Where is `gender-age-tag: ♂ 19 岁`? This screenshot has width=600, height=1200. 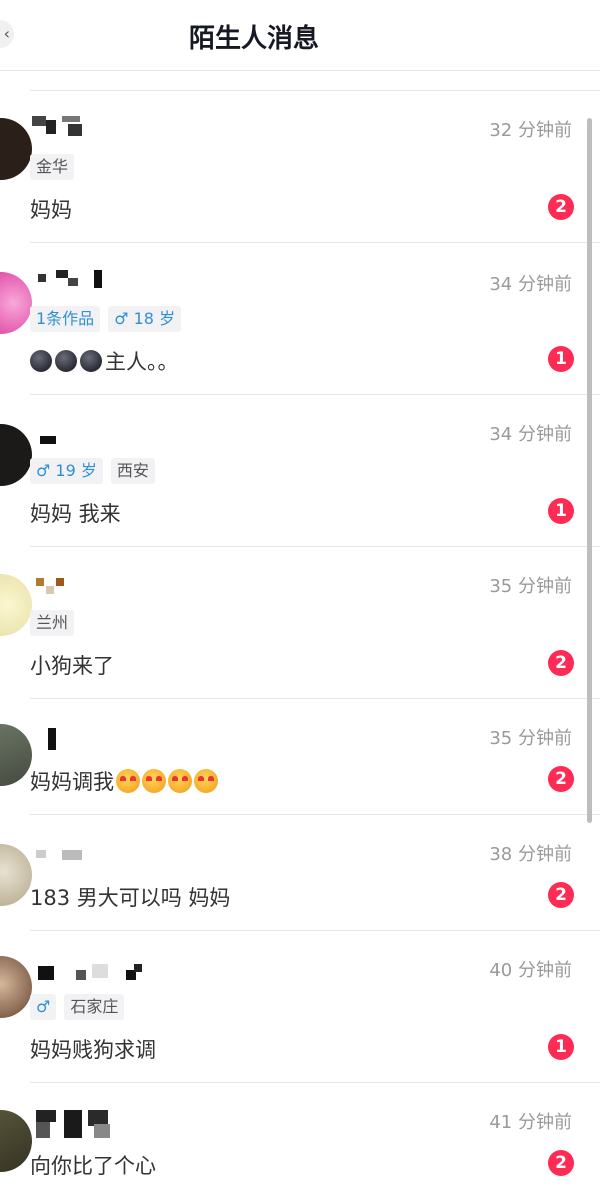
gender-age-tag: ♂ 19 岁 is located at coordinates (66, 471).